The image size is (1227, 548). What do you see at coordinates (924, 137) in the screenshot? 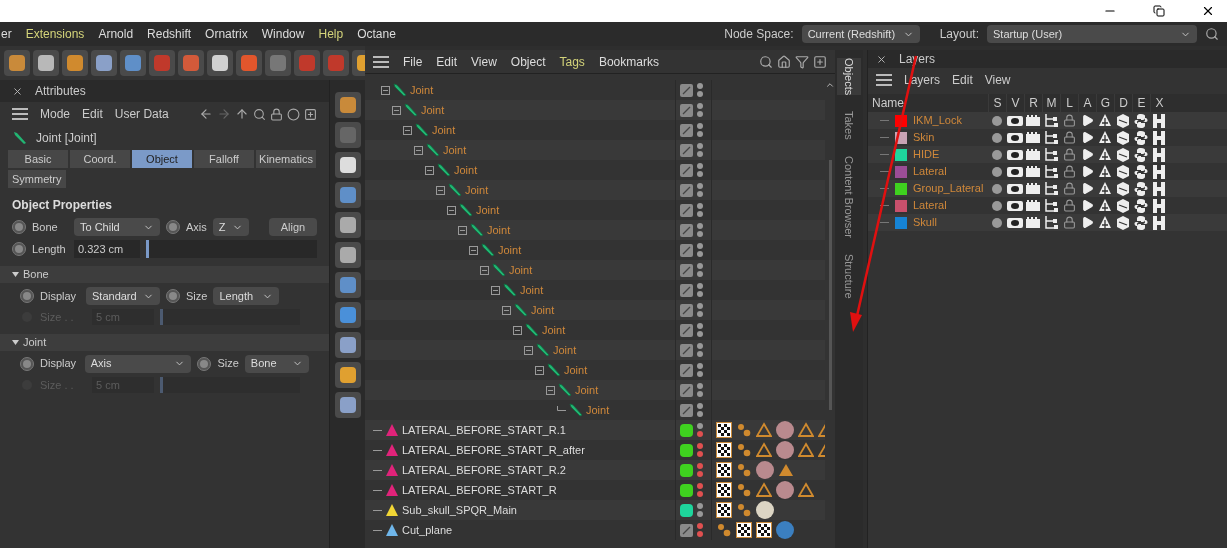
I see `layer-name: Skin` at bounding box center [924, 137].